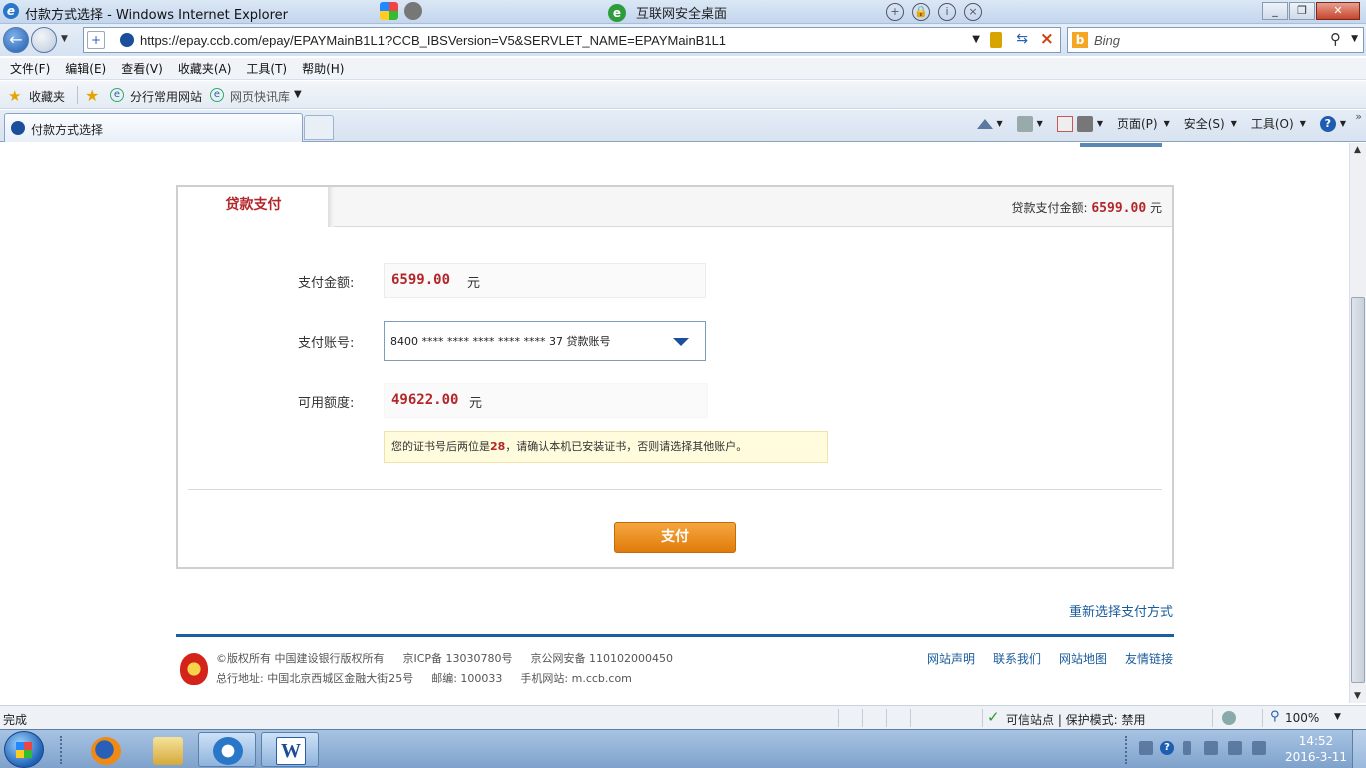 This screenshot has height=768, width=1366. Describe the element at coordinates (675, 537) in the screenshot. I see `pay-button: 支付` at that location.